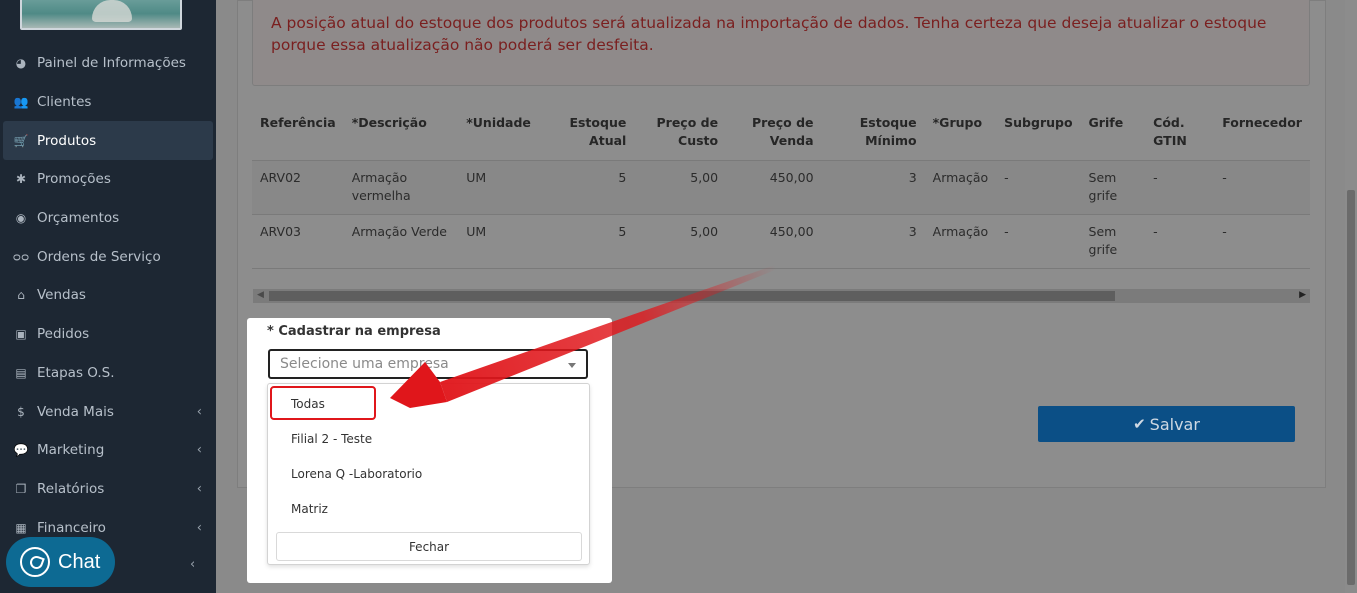  I want to click on chat-button: Chat, so click(60, 562).